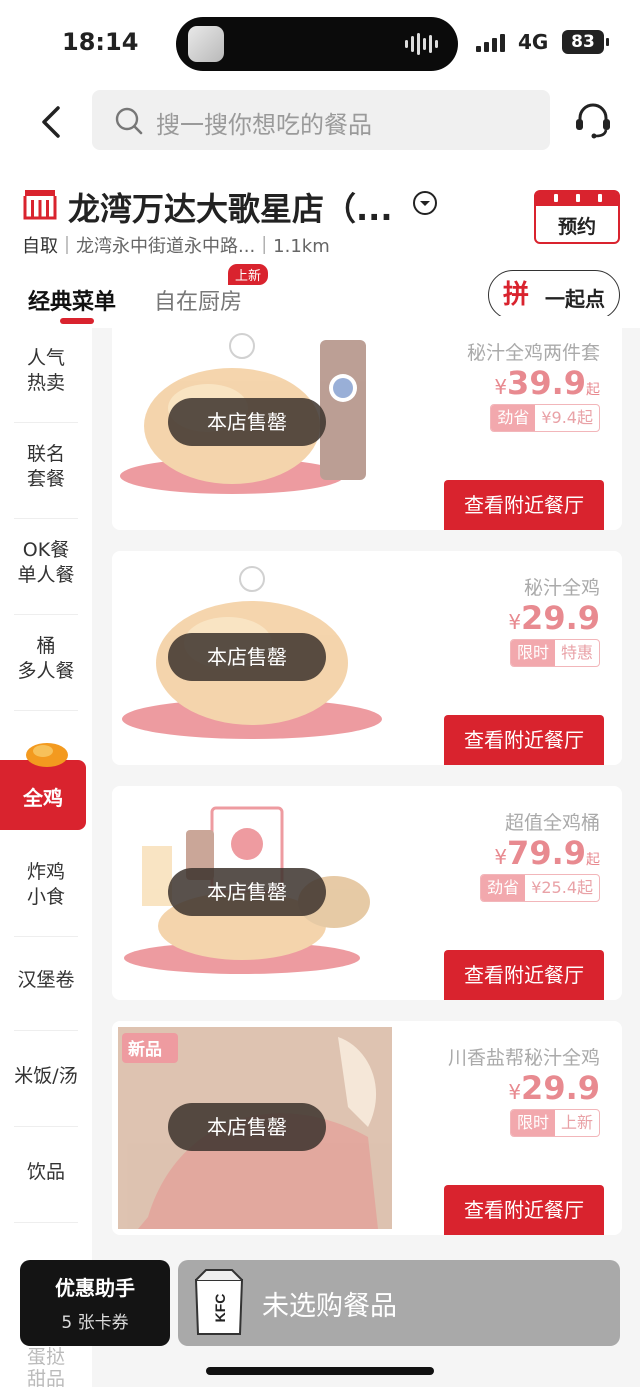  What do you see at coordinates (46, 1172) in the screenshot?
I see `sidebar-item-drinks: 饮品` at bounding box center [46, 1172].